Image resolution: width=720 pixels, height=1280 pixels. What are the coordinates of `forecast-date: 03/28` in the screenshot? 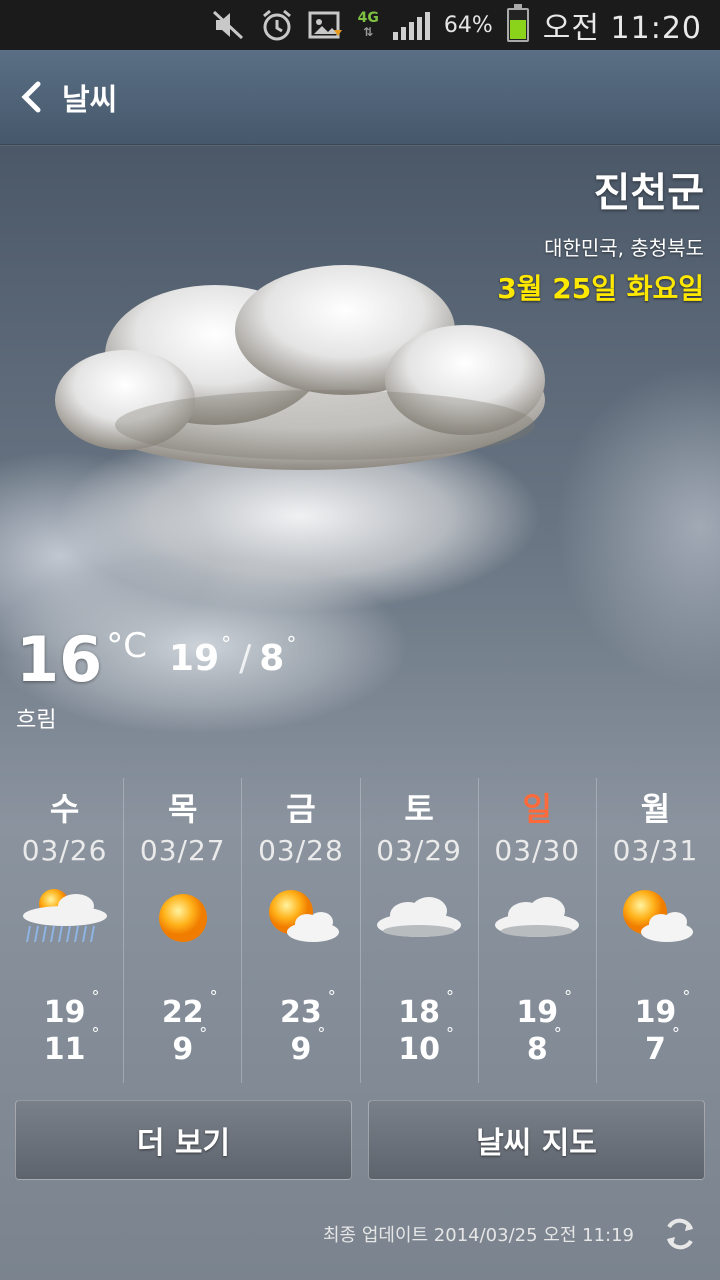 It's located at (301, 850).